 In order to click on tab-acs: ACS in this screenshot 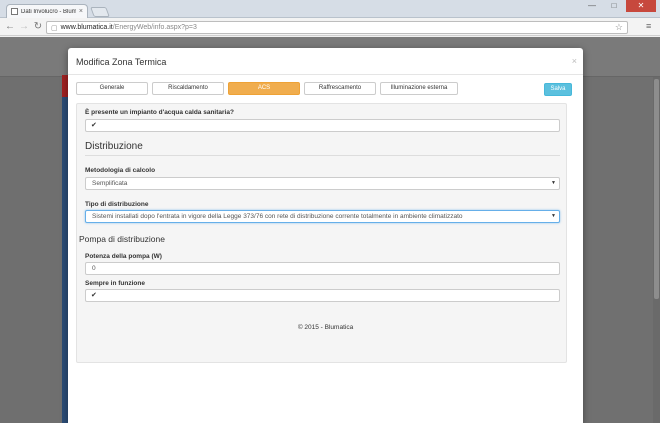, I will do `click(264, 88)`.